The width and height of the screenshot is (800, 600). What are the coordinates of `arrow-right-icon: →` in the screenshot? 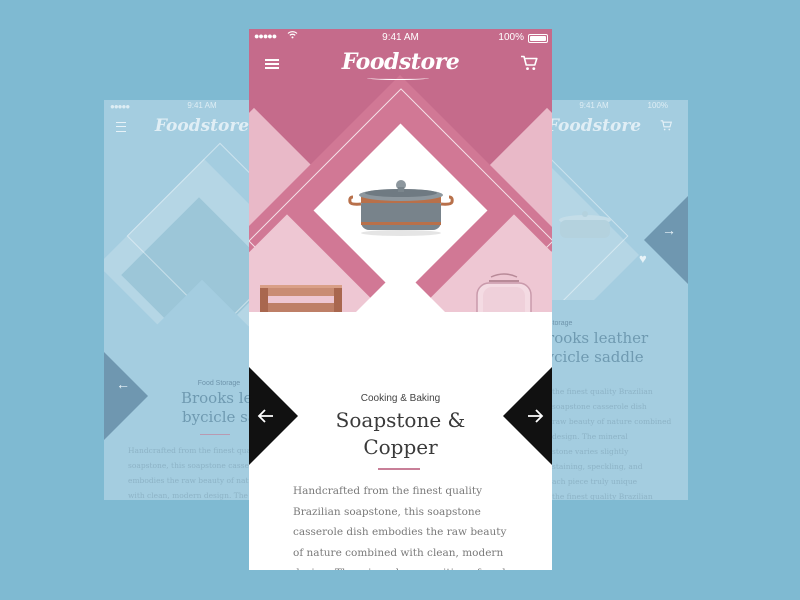 It's located at (669, 230).